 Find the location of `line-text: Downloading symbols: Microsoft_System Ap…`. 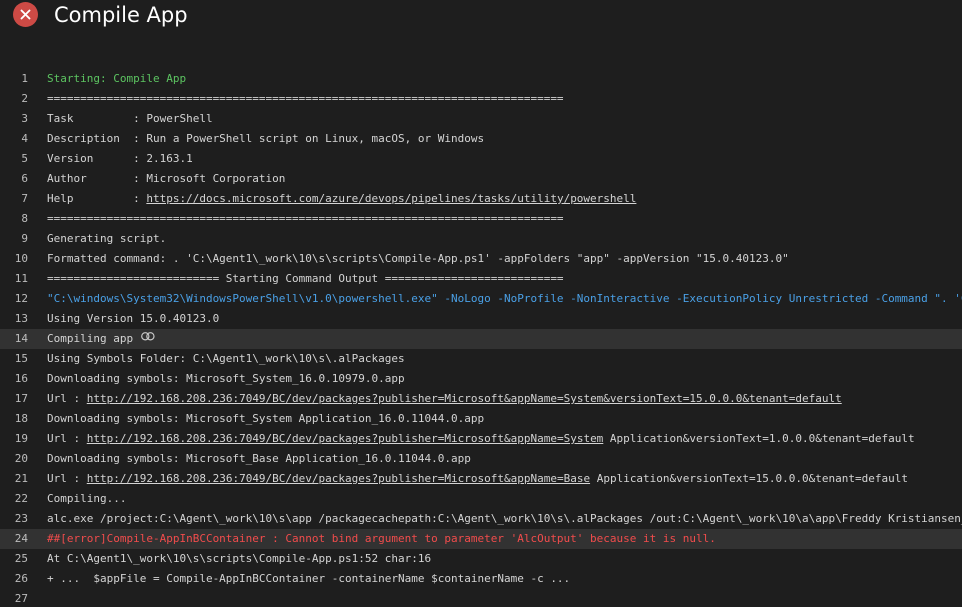

line-text: Downloading symbols: Microsoft_System Ap… is located at coordinates (265, 419).